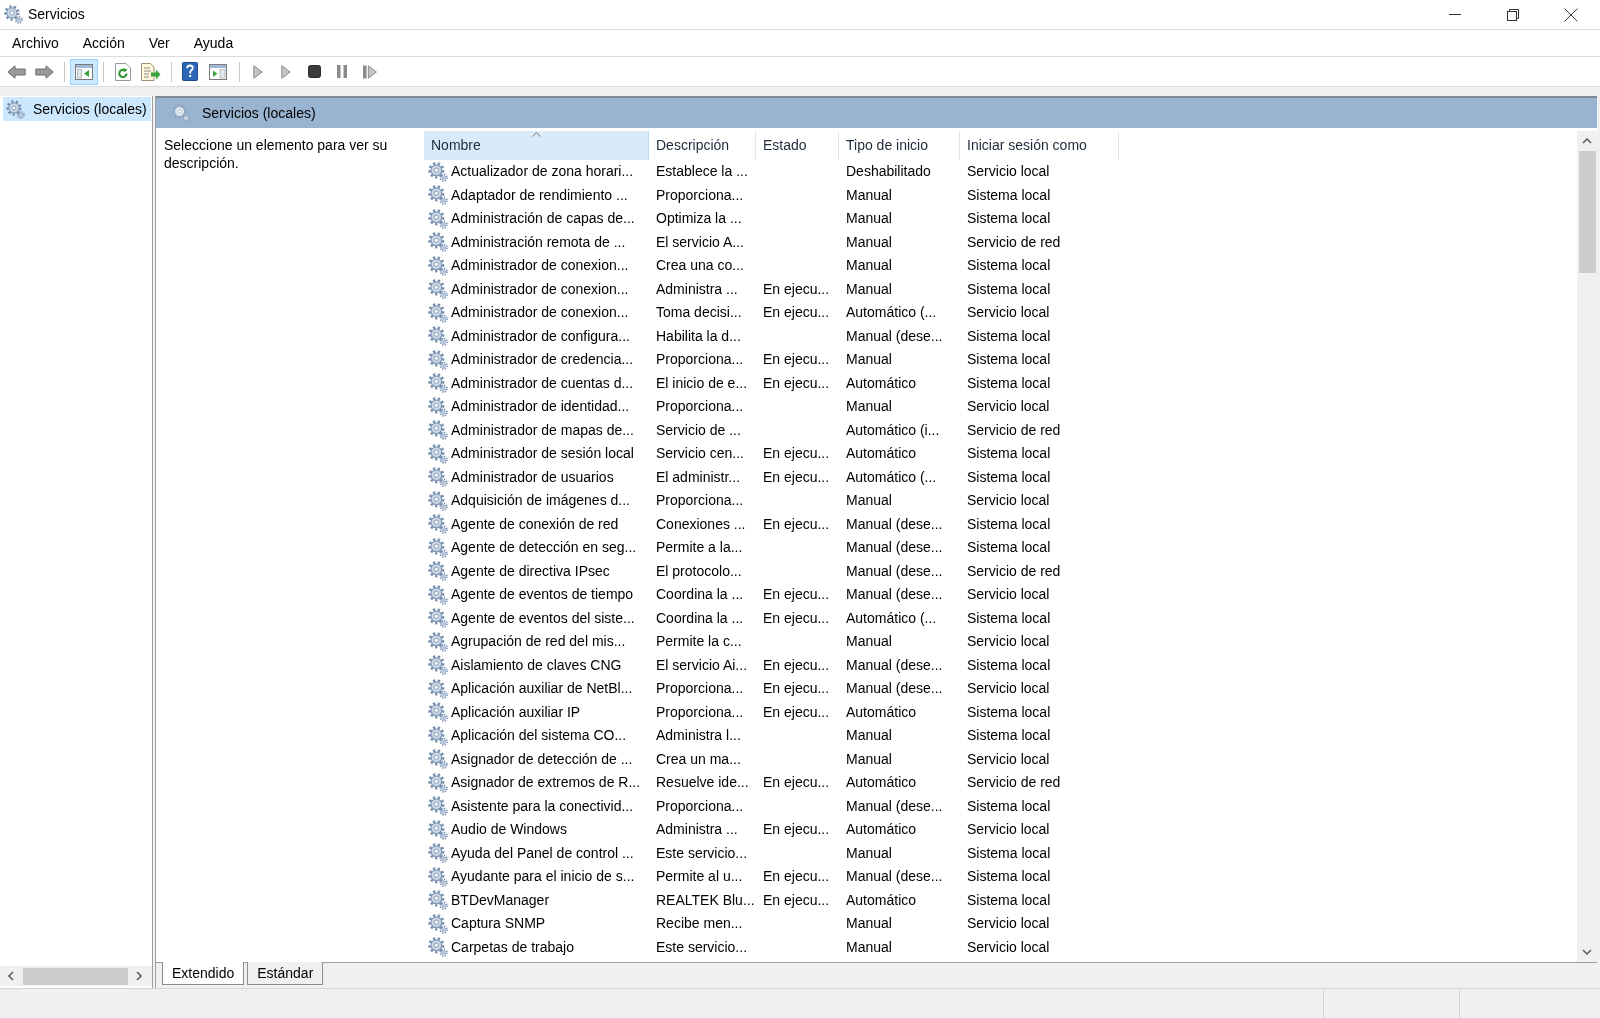 The image size is (1600, 1018). What do you see at coordinates (44, 71) in the screenshot?
I see `forward-arrow-icon` at bounding box center [44, 71].